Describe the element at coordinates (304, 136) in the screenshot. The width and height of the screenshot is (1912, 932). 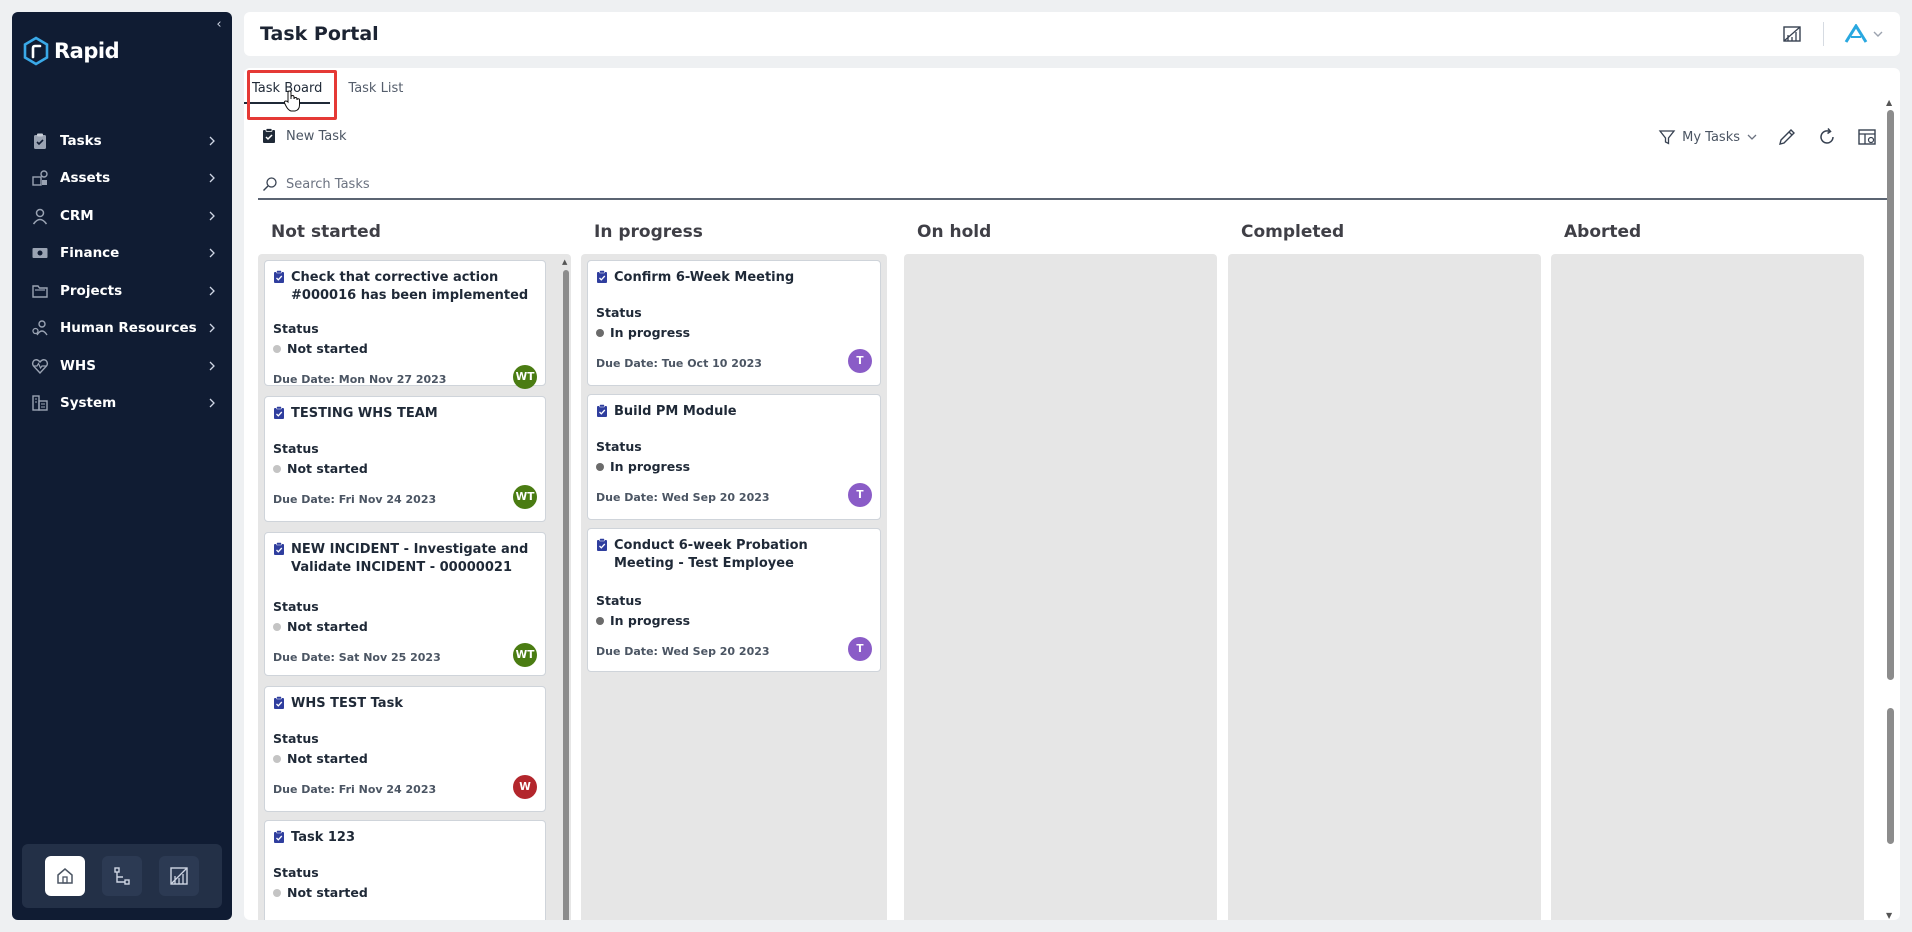
I see `new-task-button: New Task` at that location.